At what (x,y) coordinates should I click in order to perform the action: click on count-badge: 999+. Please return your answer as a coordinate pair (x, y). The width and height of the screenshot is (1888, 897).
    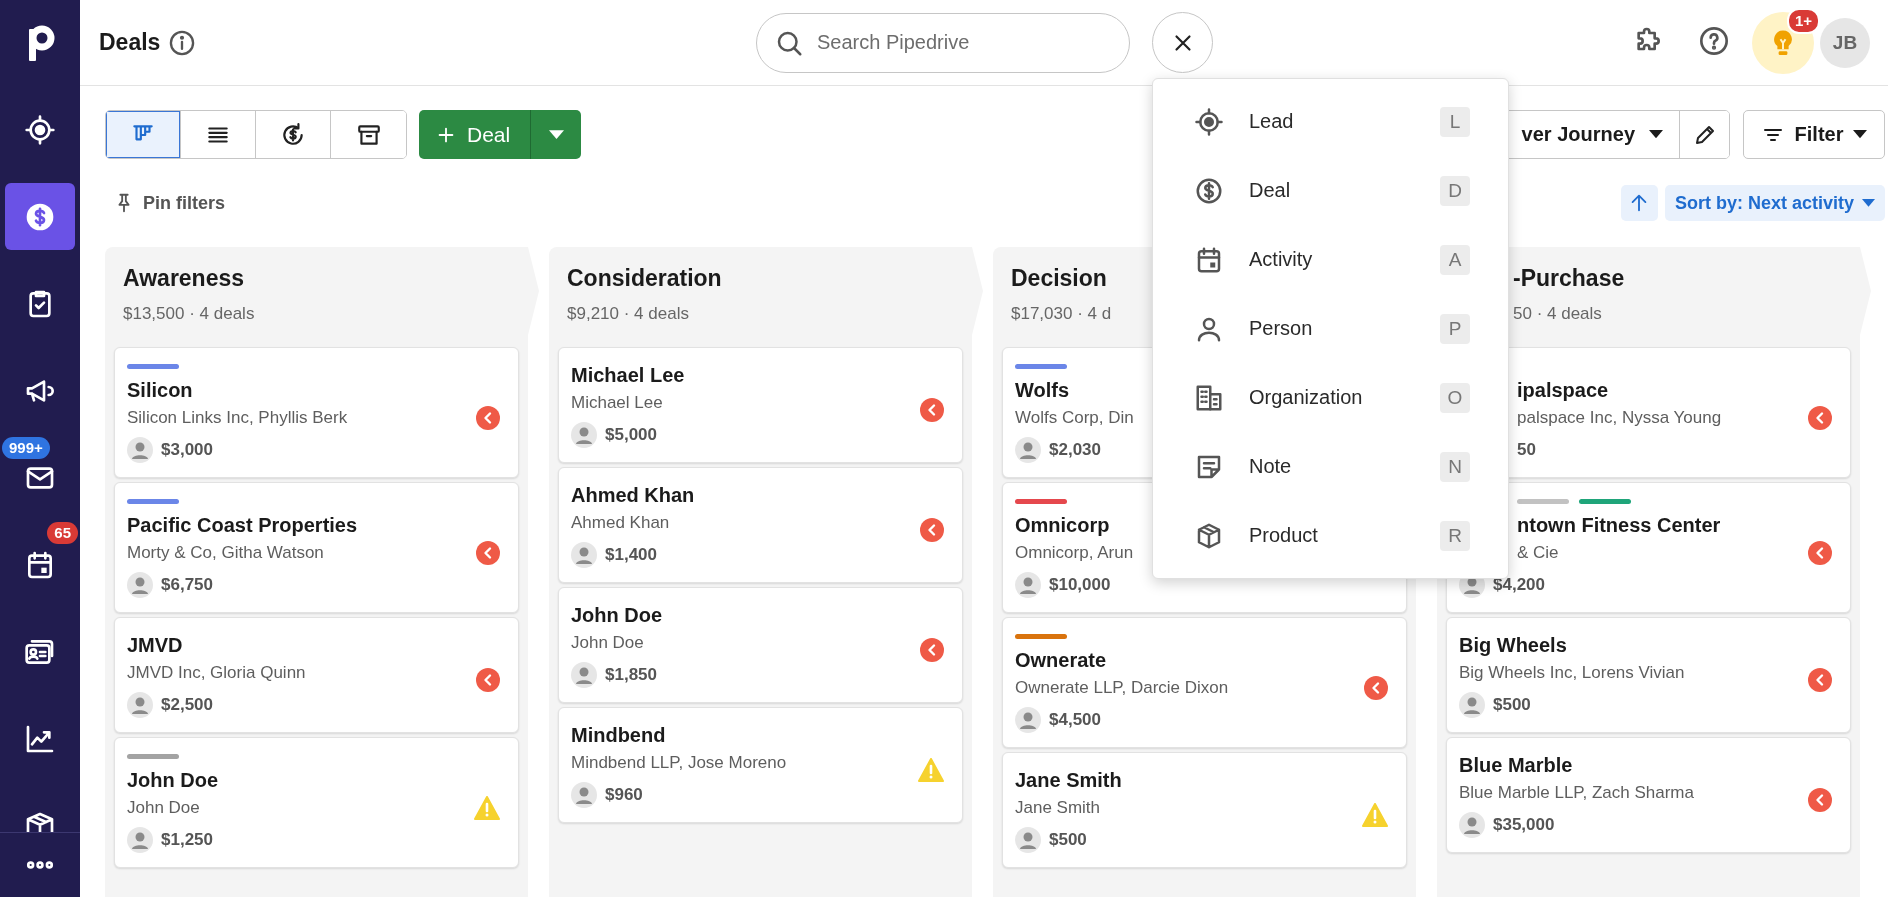
    Looking at the image, I should click on (26, 448).